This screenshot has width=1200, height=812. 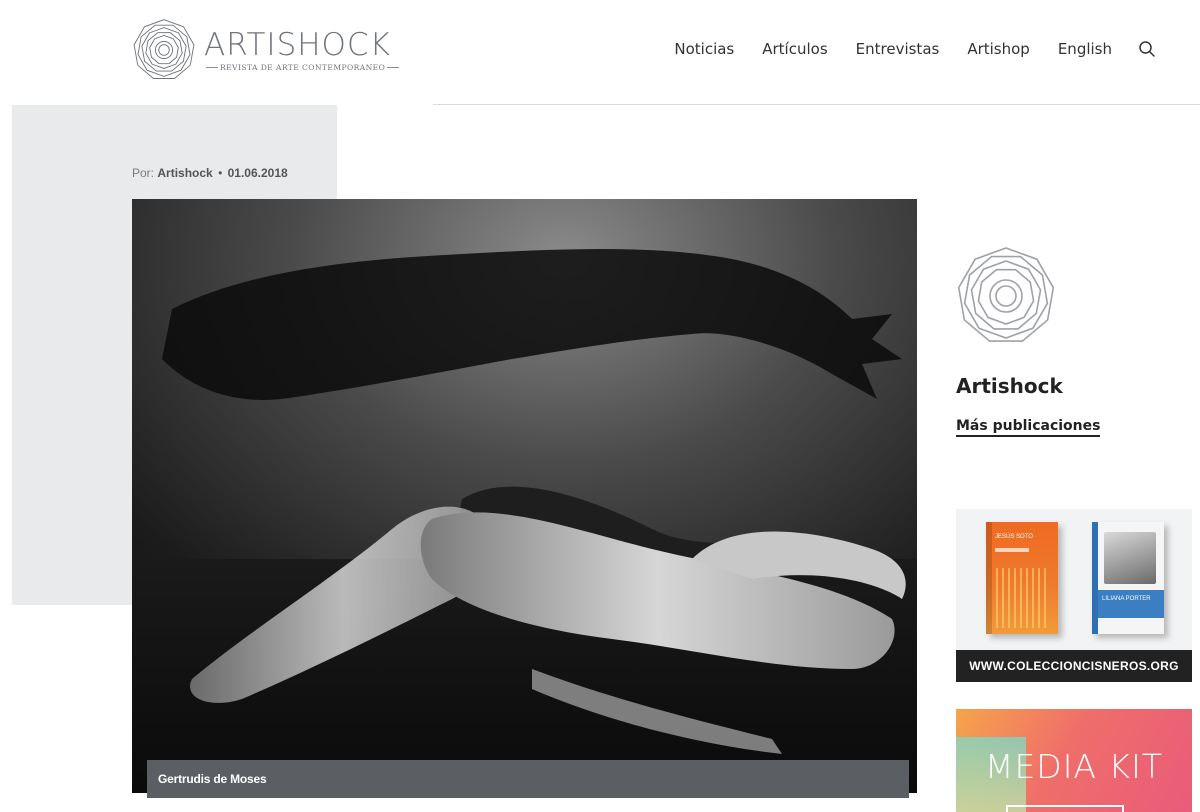 What do you see at coordinates (1074, 666) in the screenshot?
I see `ad-url: WWW.COLECCIONCISNEROS.ORG` at bounding box center [1074, 666].